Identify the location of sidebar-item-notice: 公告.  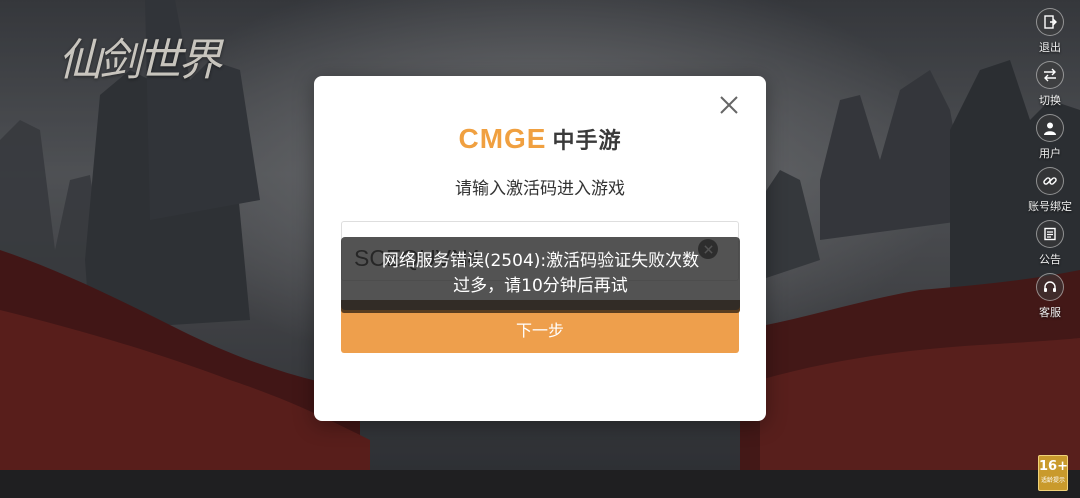
(1050, 246).